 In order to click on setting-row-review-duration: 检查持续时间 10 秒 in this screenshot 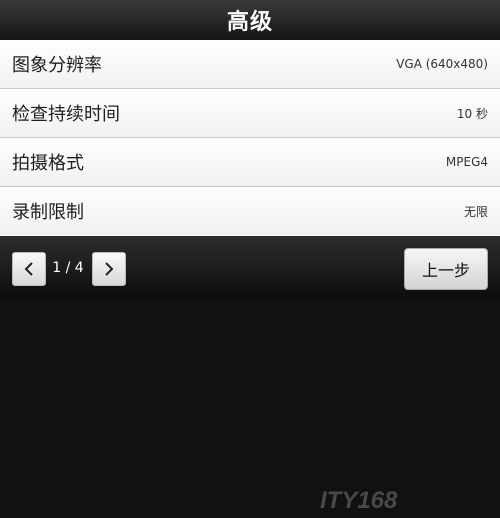, I will do `click(250, 113)`.